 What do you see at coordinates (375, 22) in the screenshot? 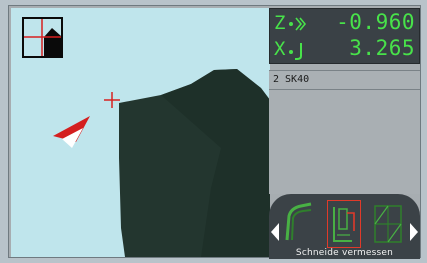
I see `z-coordinate-value: -0.960` at bounding box center [375, 22].